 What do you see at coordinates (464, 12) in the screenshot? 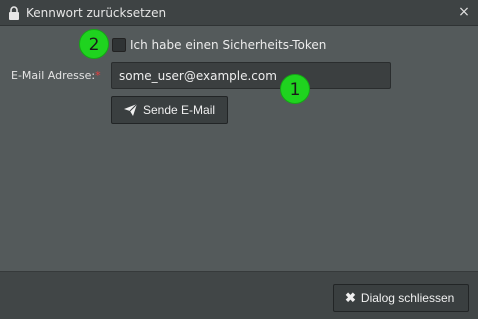
I see `close-icon: ×` at bounding box center [464, 12].